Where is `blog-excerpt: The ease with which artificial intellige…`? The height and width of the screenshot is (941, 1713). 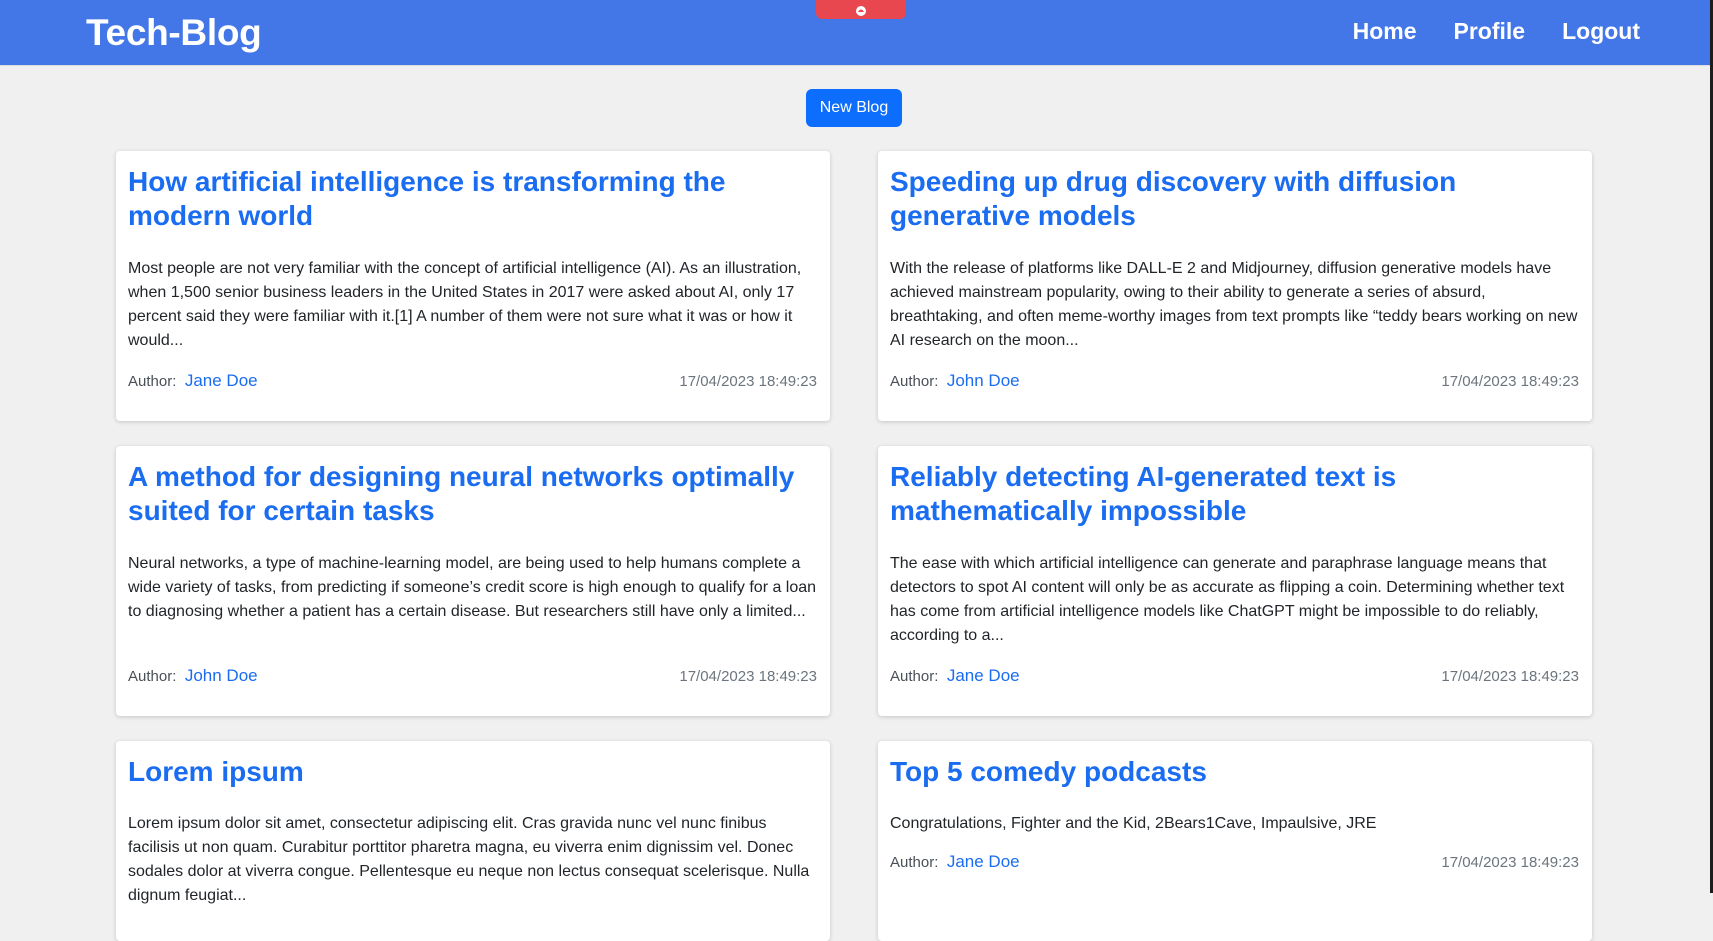 blog-excerpt: The ease with which artificial intellige… is located at coordinates (1227, 599).